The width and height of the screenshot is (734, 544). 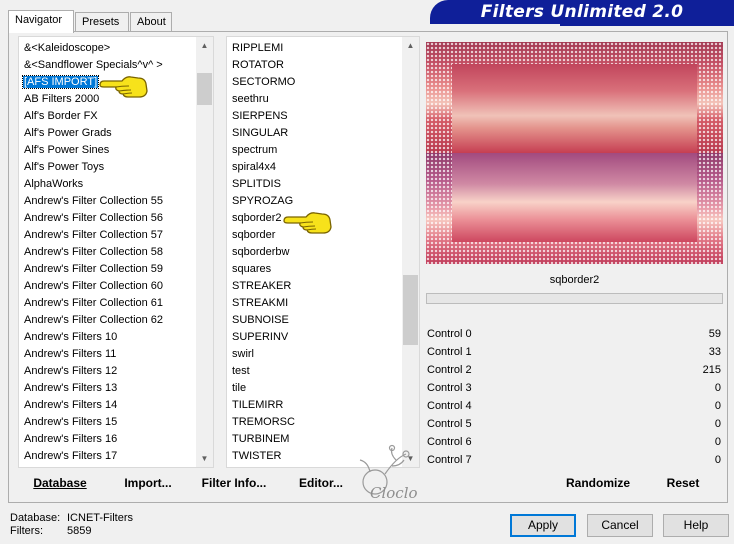 I want to click on category-item: Andrew's Filters 13, so click(x=107, y=388).